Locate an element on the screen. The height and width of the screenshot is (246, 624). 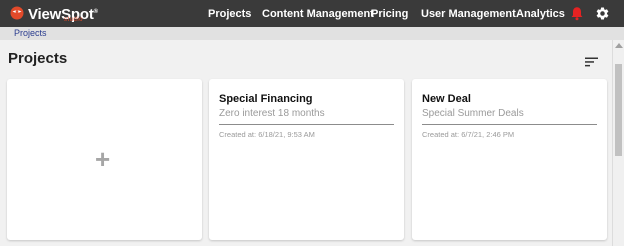
brand-name: ViewSpot® is located at coordinates (63, 14).